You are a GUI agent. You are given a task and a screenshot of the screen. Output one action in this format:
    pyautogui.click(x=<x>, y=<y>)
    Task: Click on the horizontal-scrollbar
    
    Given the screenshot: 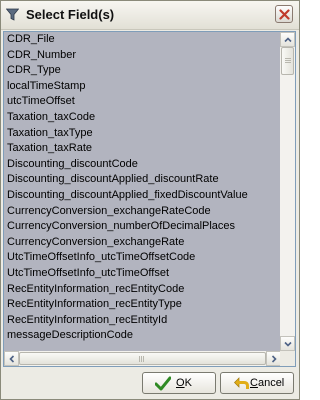 What is the action you would take?
    pyautogui.click(x=142, y=358)
    